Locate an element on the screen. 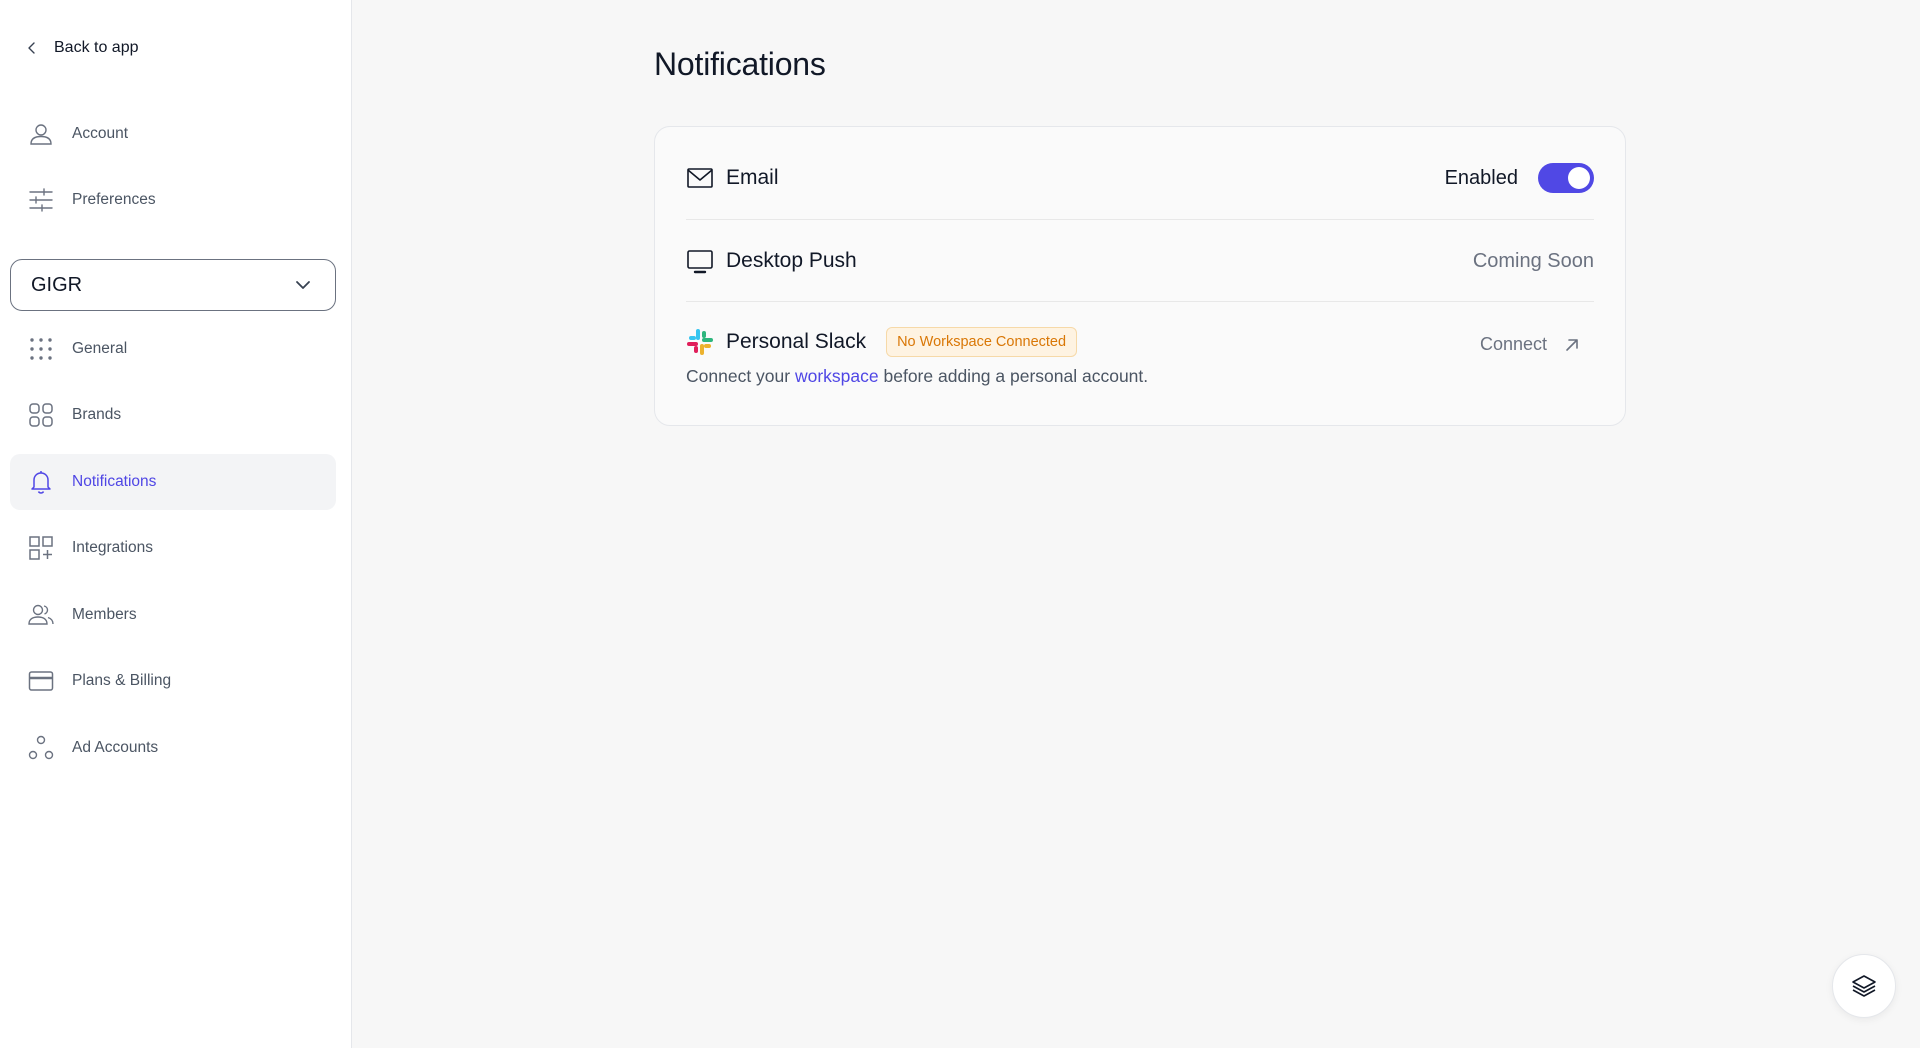 Image resolution: width=1920 pixels, height=1048 pixels. credit-card-icon is located at coordinates (41, 681).